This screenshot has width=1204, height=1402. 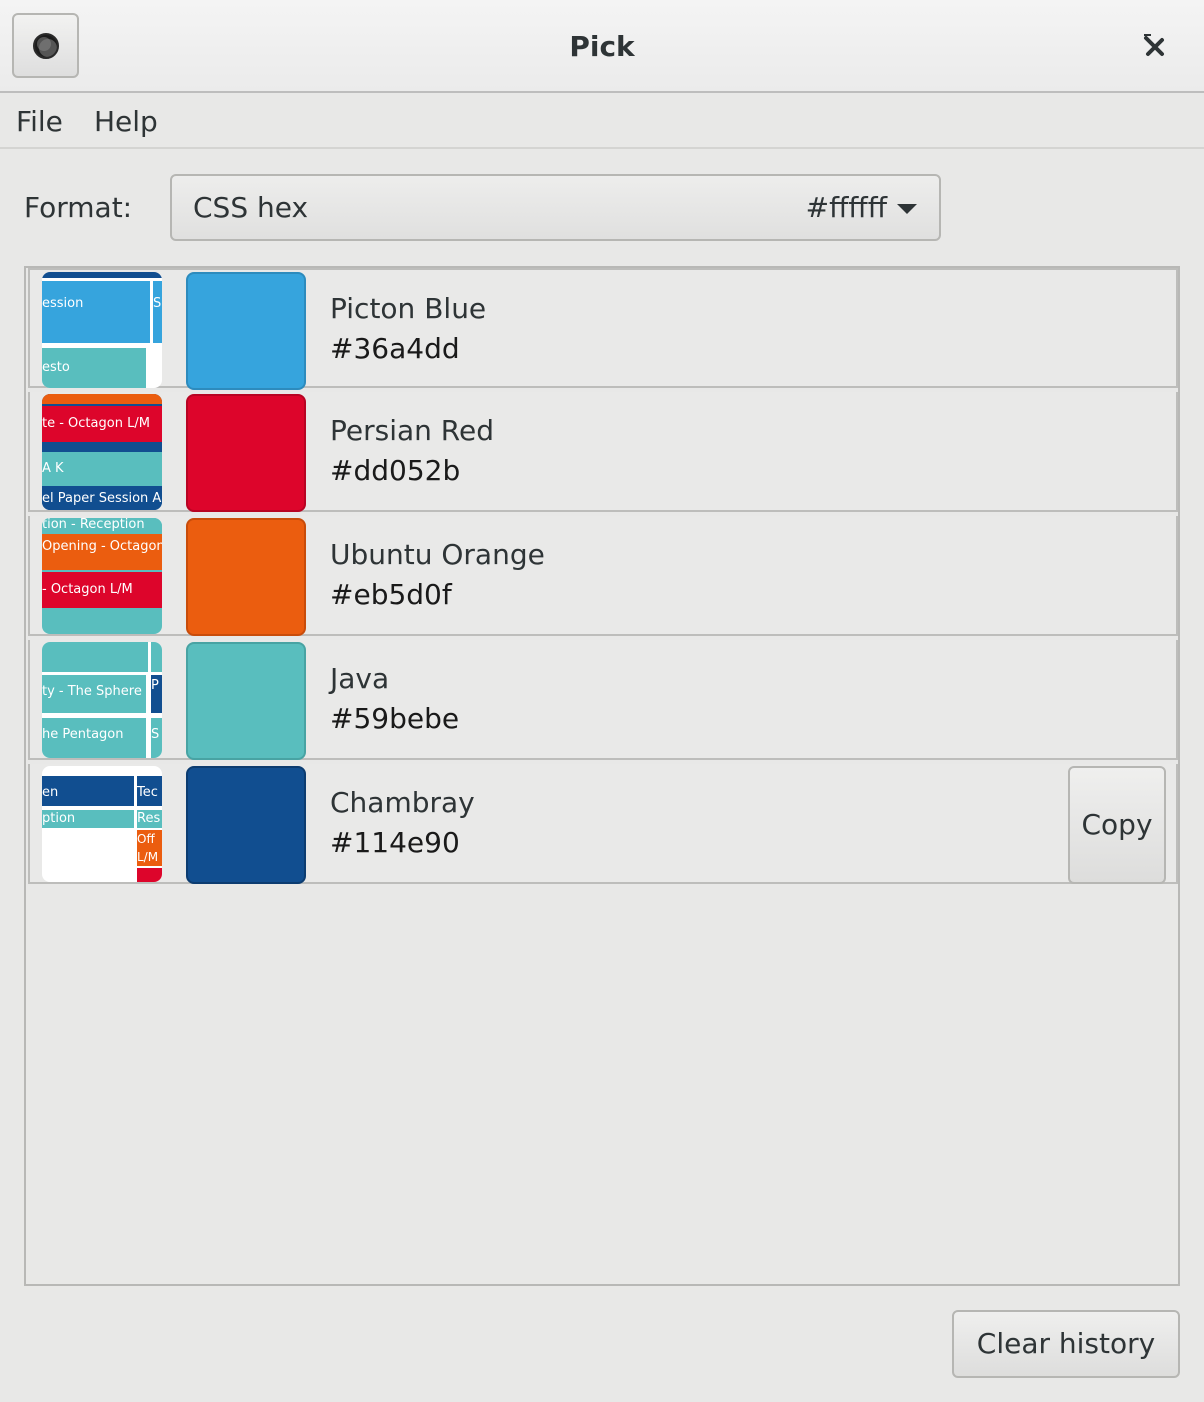 What do you see at coordinates (360, 678) in the screenshot?
I see `color-name: Java` at bounding box center [360, 678].